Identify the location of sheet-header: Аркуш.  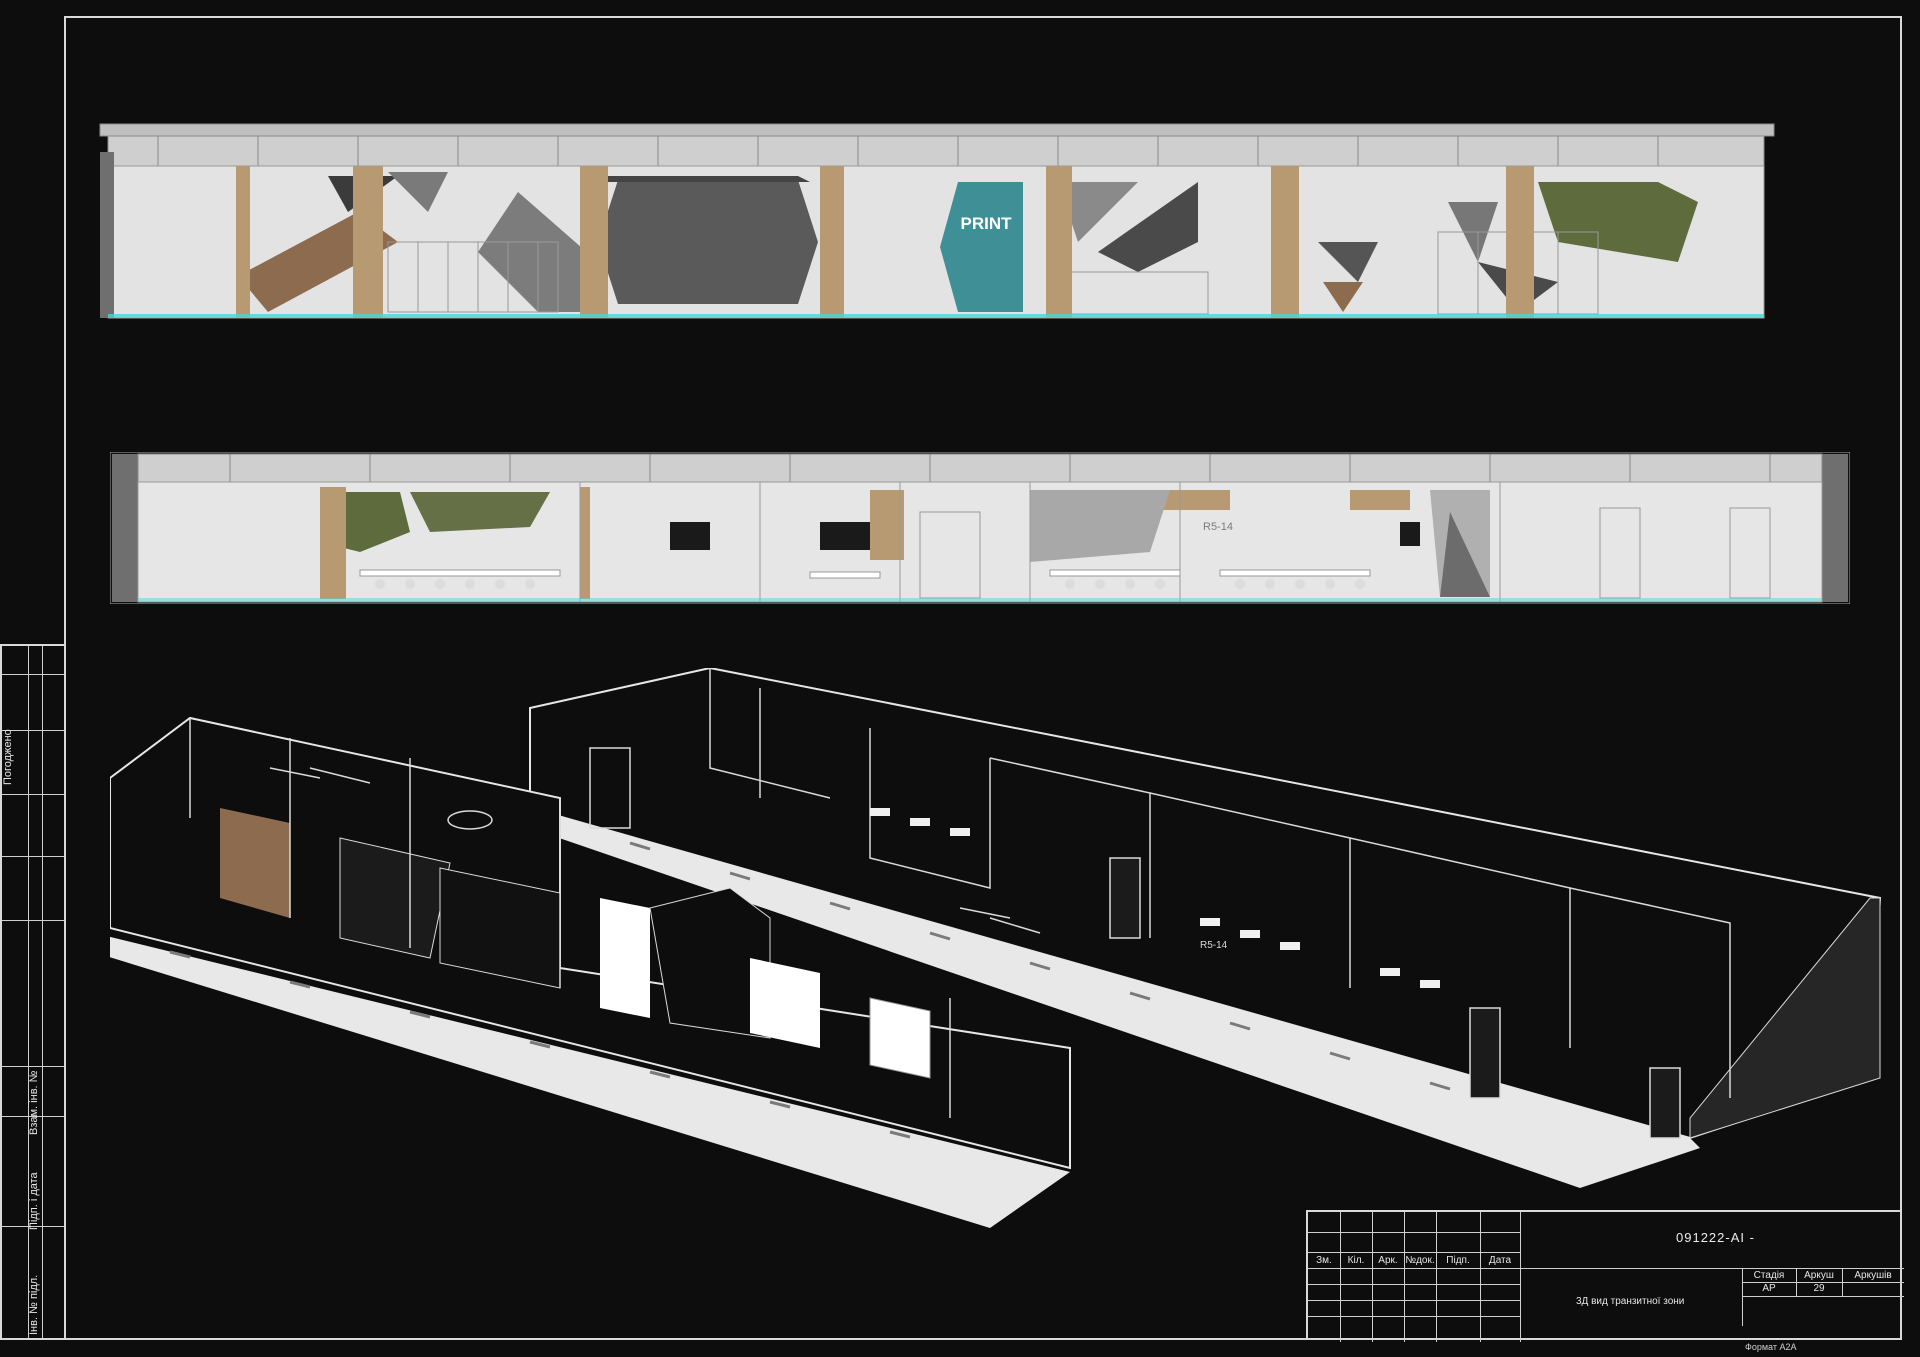
(1819, 1275).